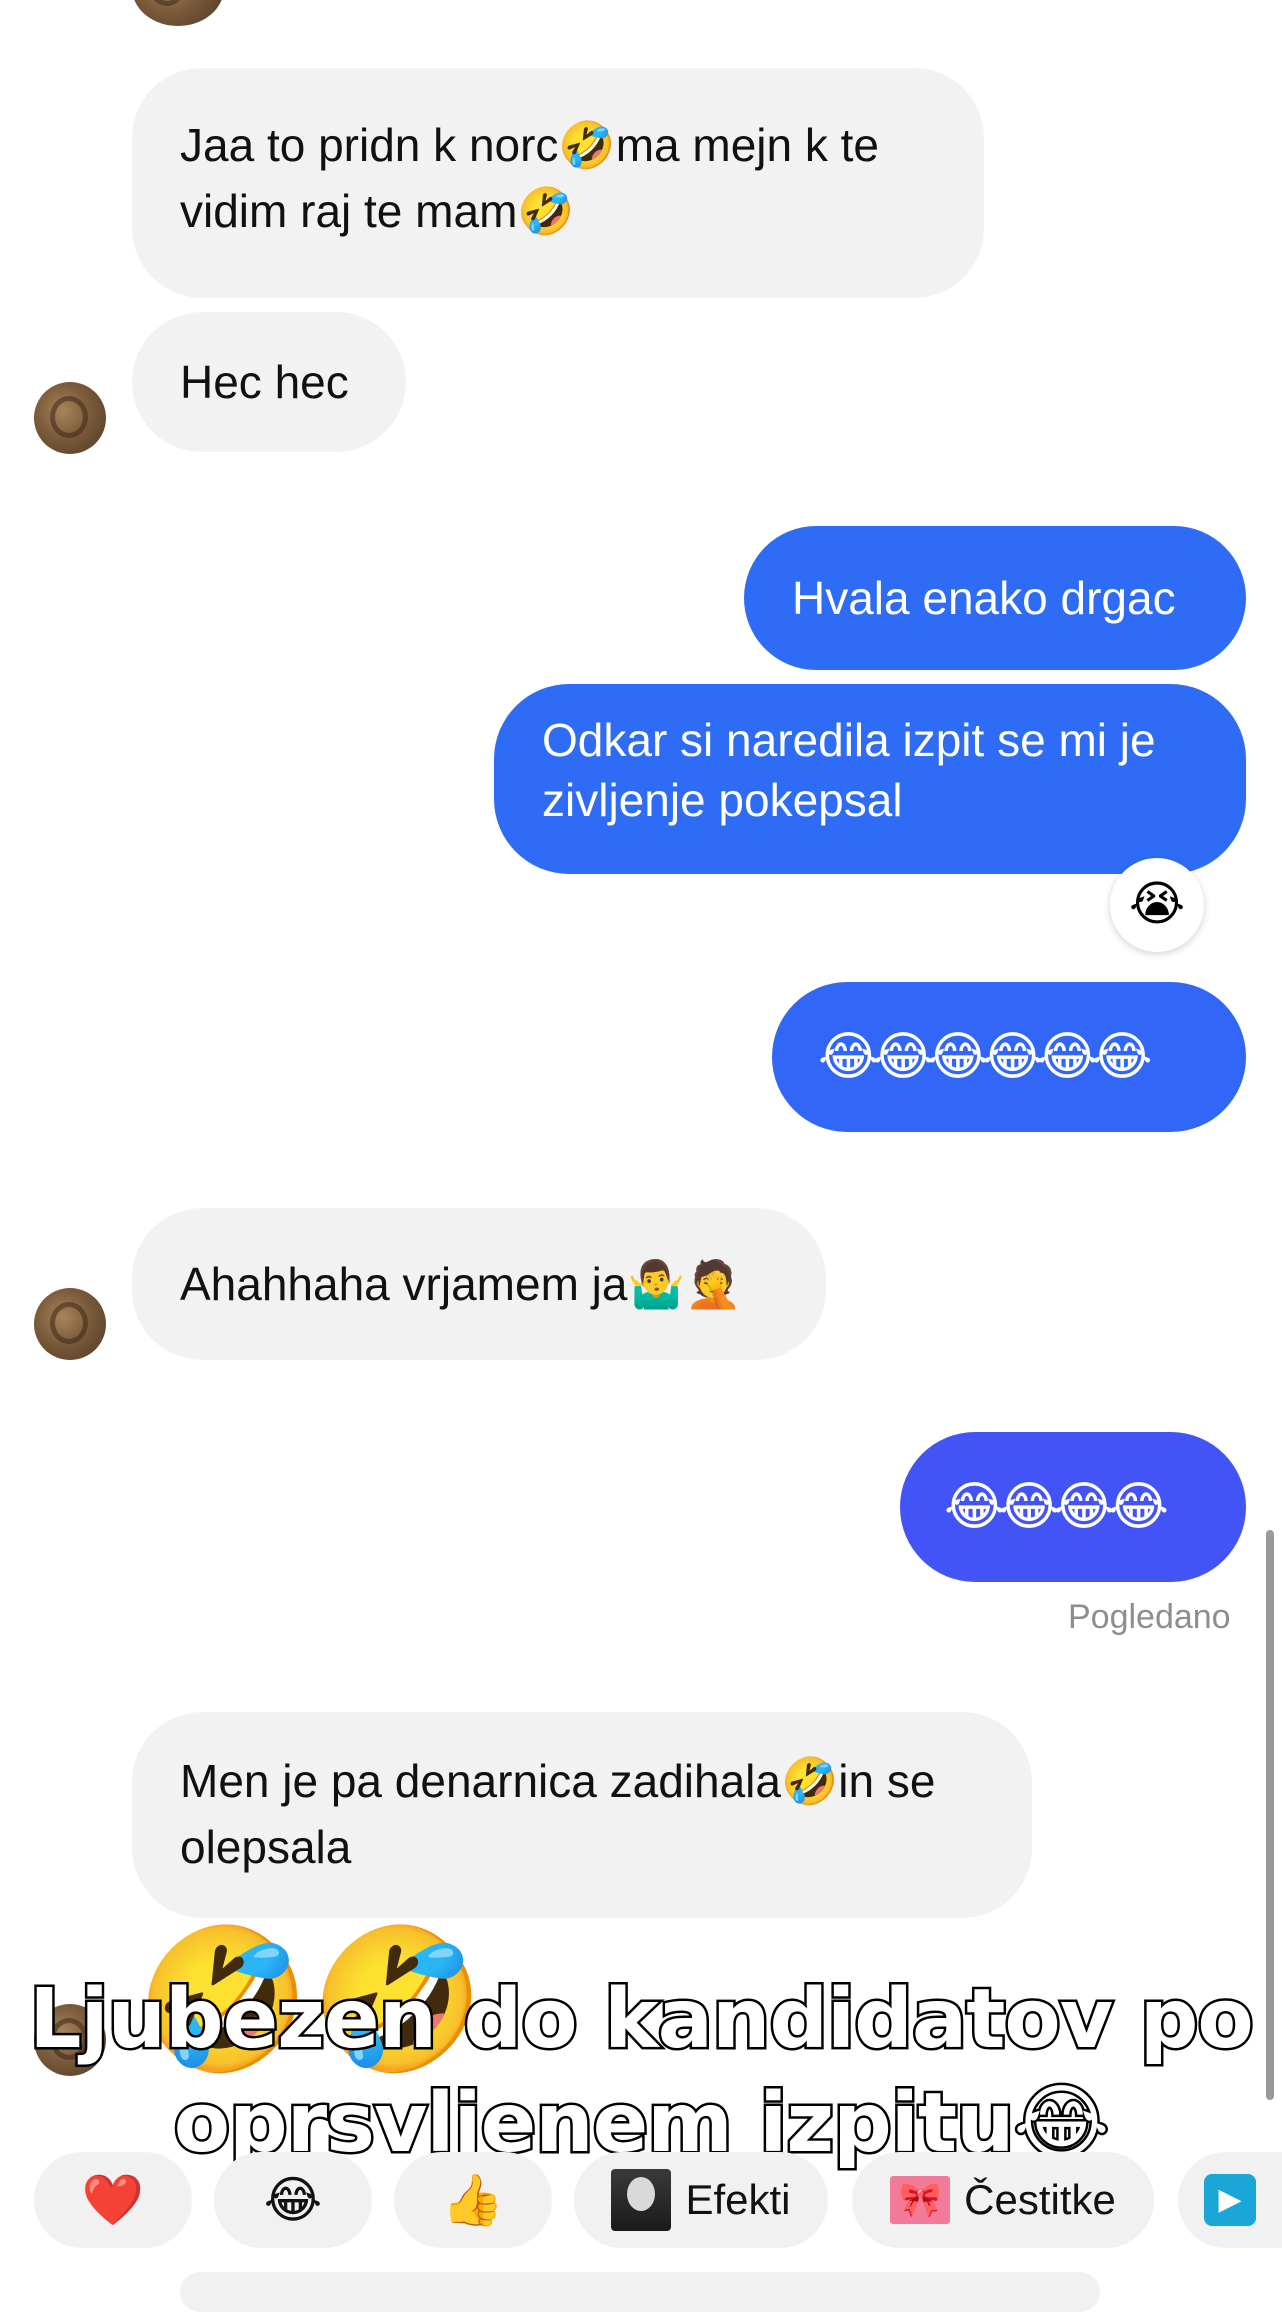  What do you see at coordinates (738, 2199) in the screenshot?
I see `effects-label: Efekti` at bounding box center [738, 2199].